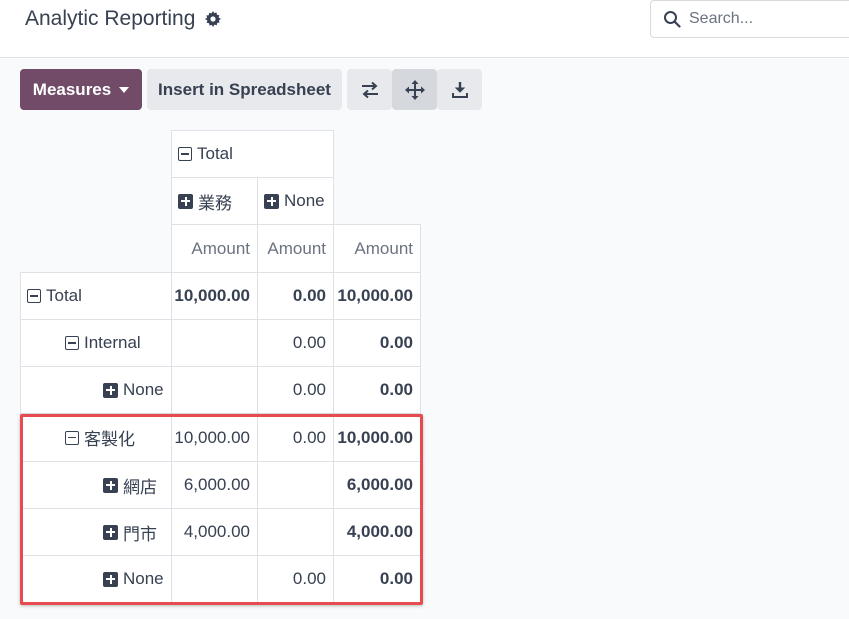 This screenshot has width=849, height=619. I want to click on search-box, so click(749, 19).